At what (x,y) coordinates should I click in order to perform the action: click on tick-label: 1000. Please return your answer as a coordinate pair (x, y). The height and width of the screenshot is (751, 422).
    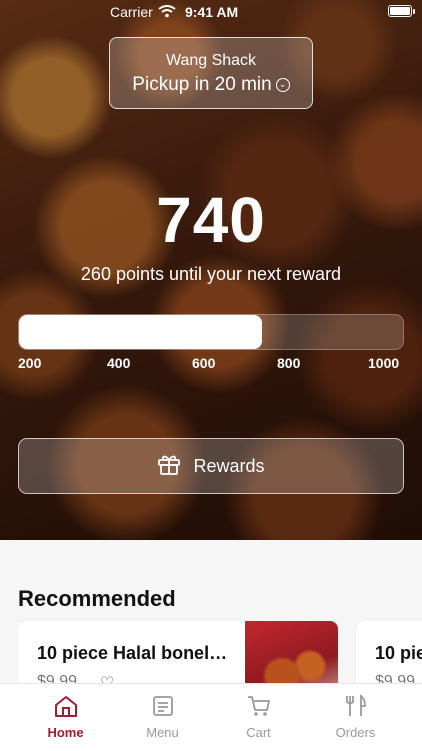
    Looking at the image, I should click on (384, 363).